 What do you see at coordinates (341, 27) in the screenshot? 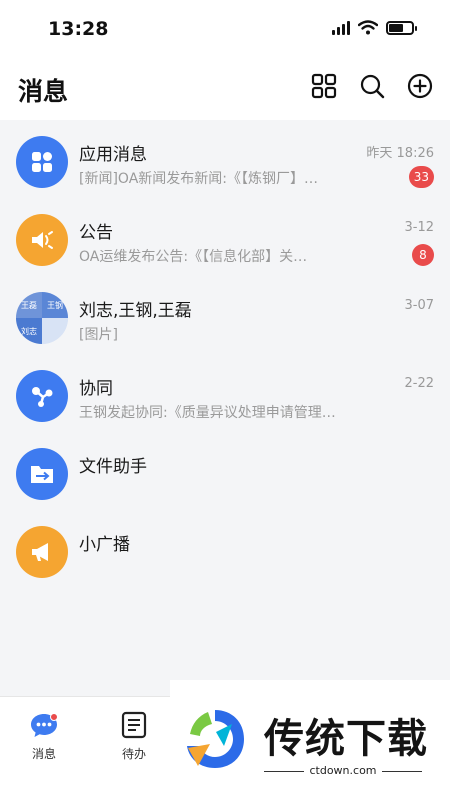
I see `signal-icon` at bounding box center [341, 27].